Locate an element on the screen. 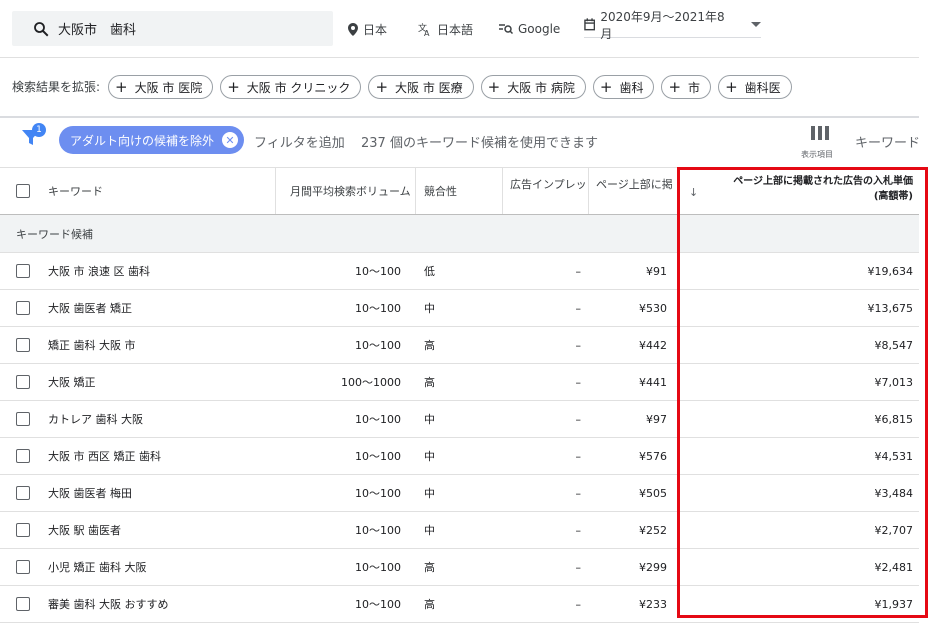 This screenshot has width=931, height=623. expand-chip: + 歯科 is located at coordinates (623, 87).